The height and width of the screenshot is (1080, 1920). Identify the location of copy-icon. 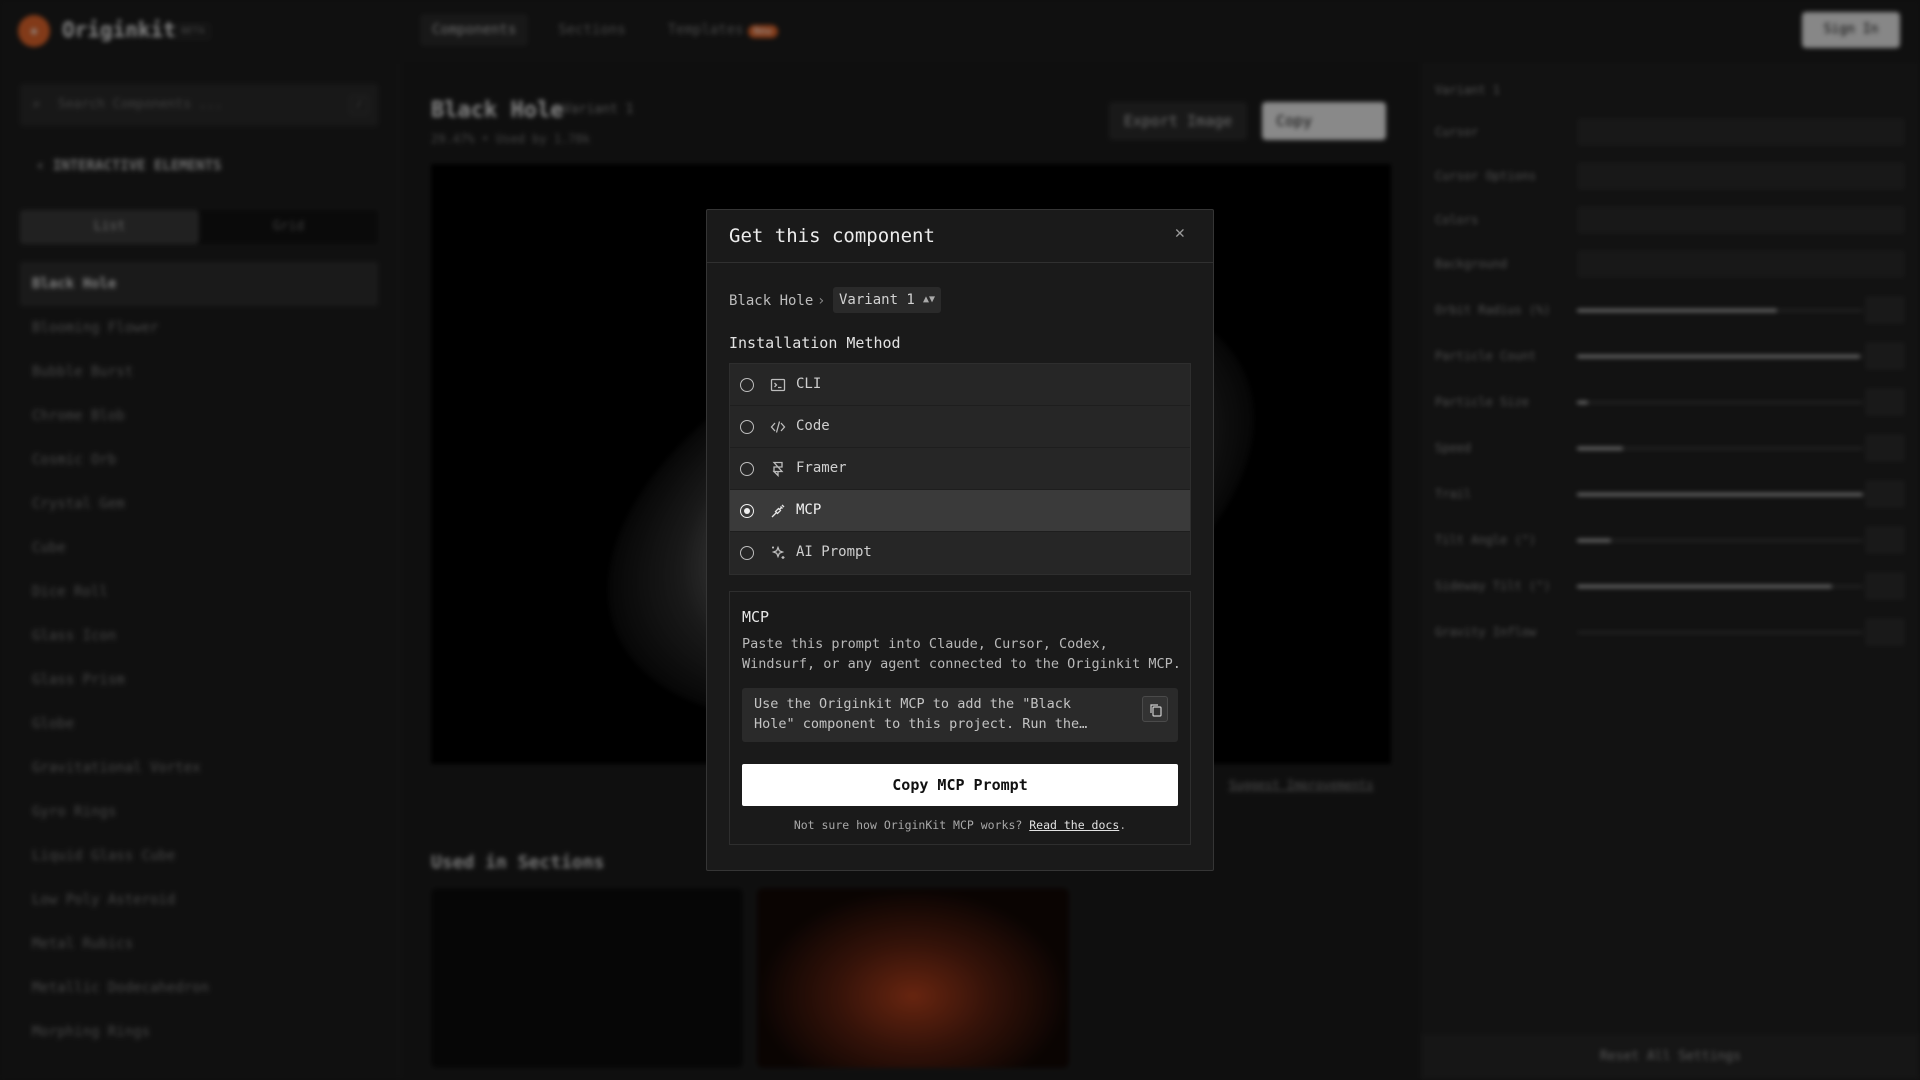
(1155, 709).